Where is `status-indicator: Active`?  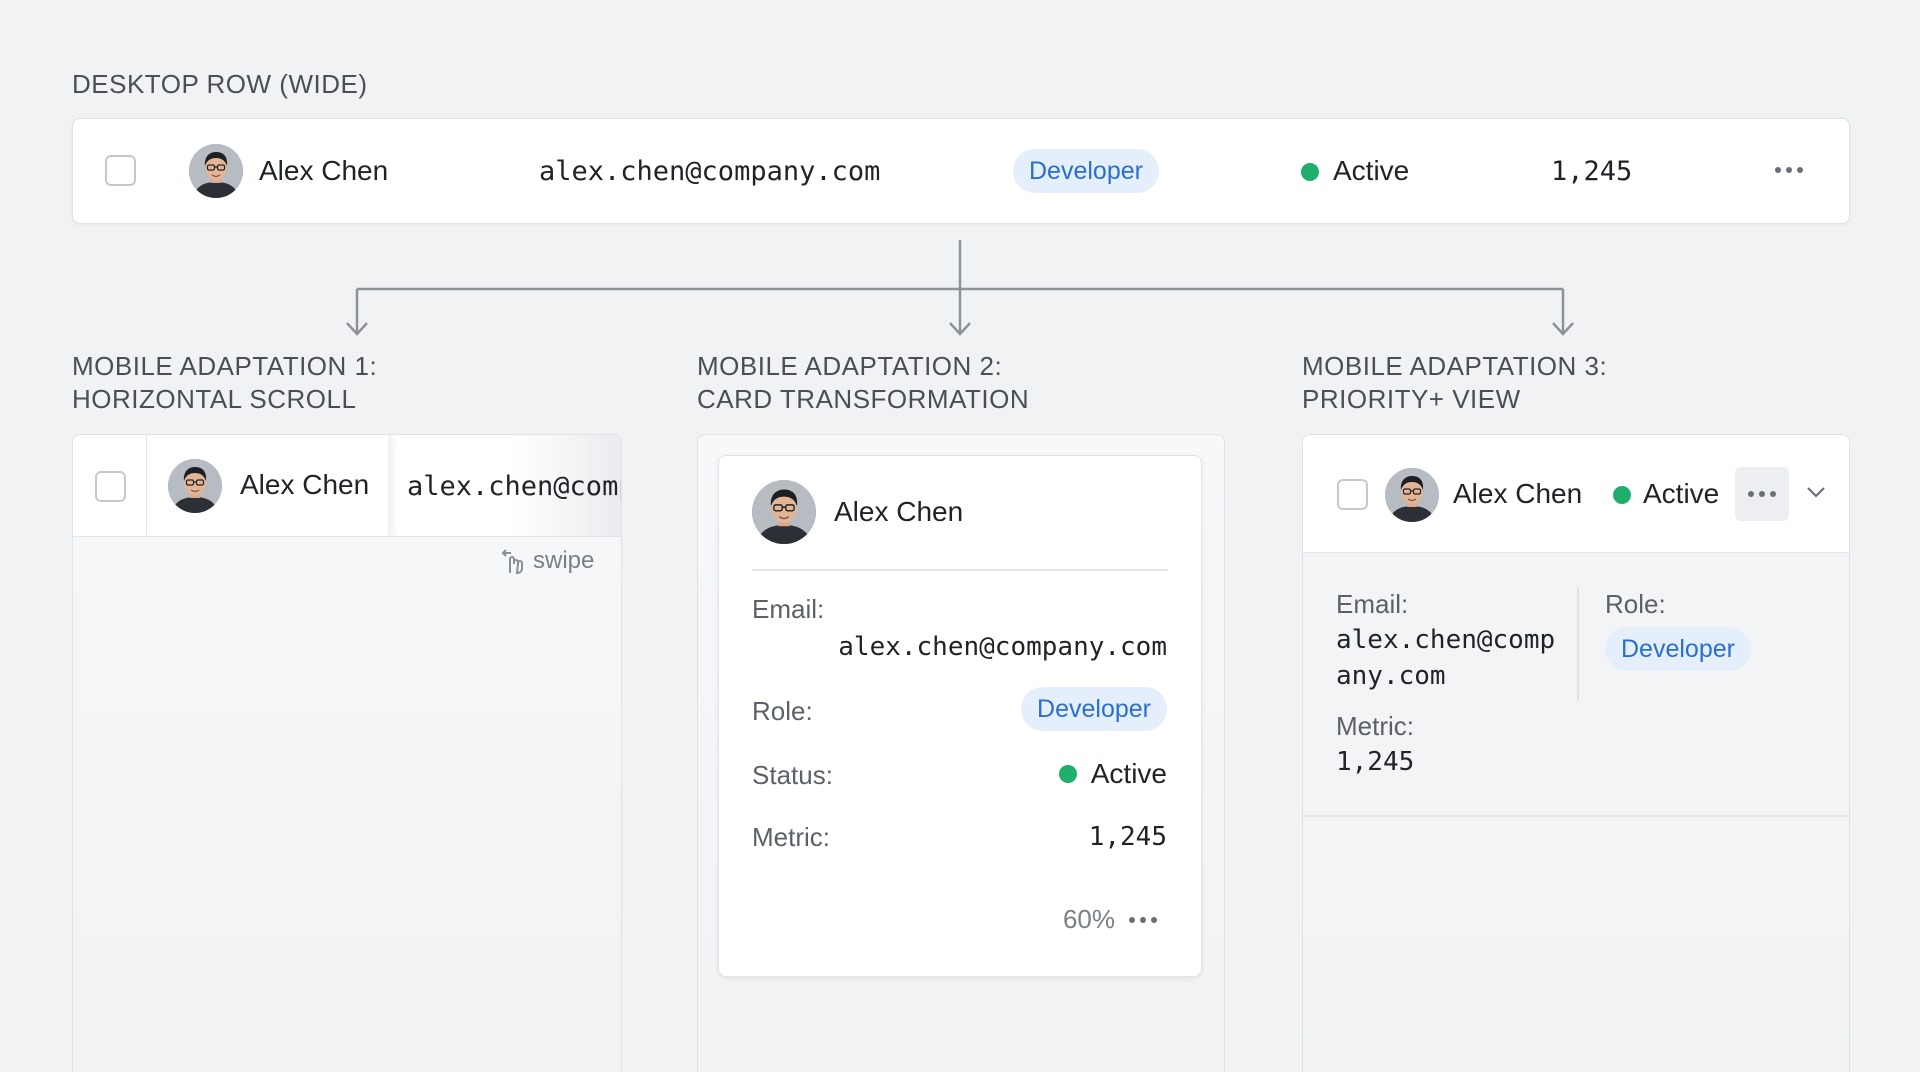 status-indicator: Active is located at coordinates (1112, 774).